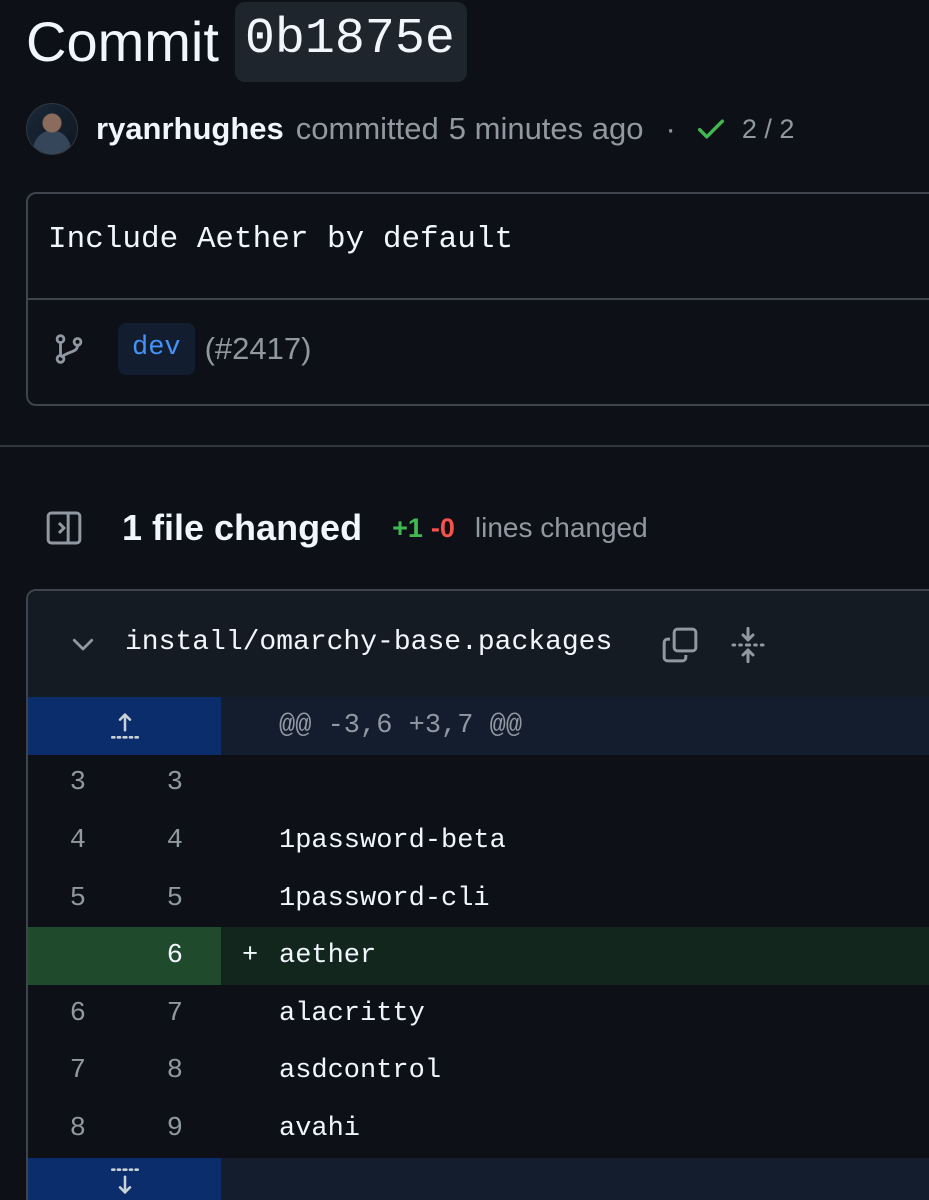 The width and height of the screenshot is (929, 1200). What do you see at coordinates (478, 1014) in the screenshot?
I see `diff-row: 6 7 alacritty` at bounding box center [478, 1014].